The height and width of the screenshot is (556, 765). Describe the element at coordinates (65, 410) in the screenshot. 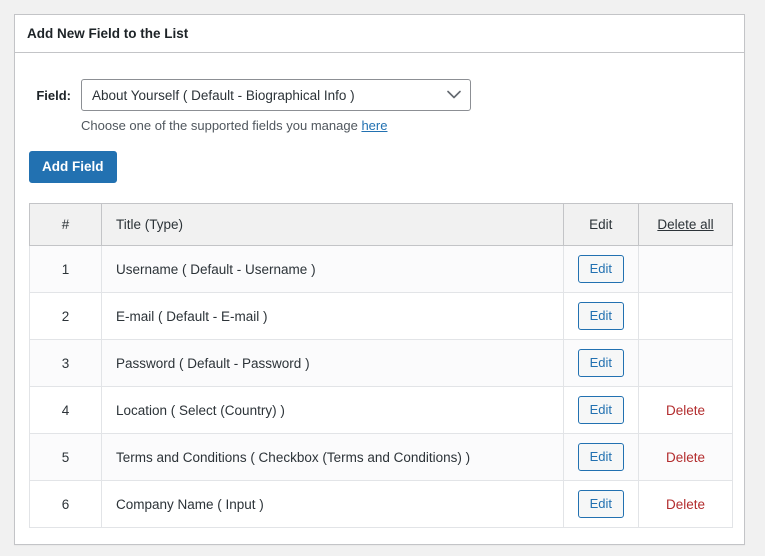

I see `row-number: 4` at that location.